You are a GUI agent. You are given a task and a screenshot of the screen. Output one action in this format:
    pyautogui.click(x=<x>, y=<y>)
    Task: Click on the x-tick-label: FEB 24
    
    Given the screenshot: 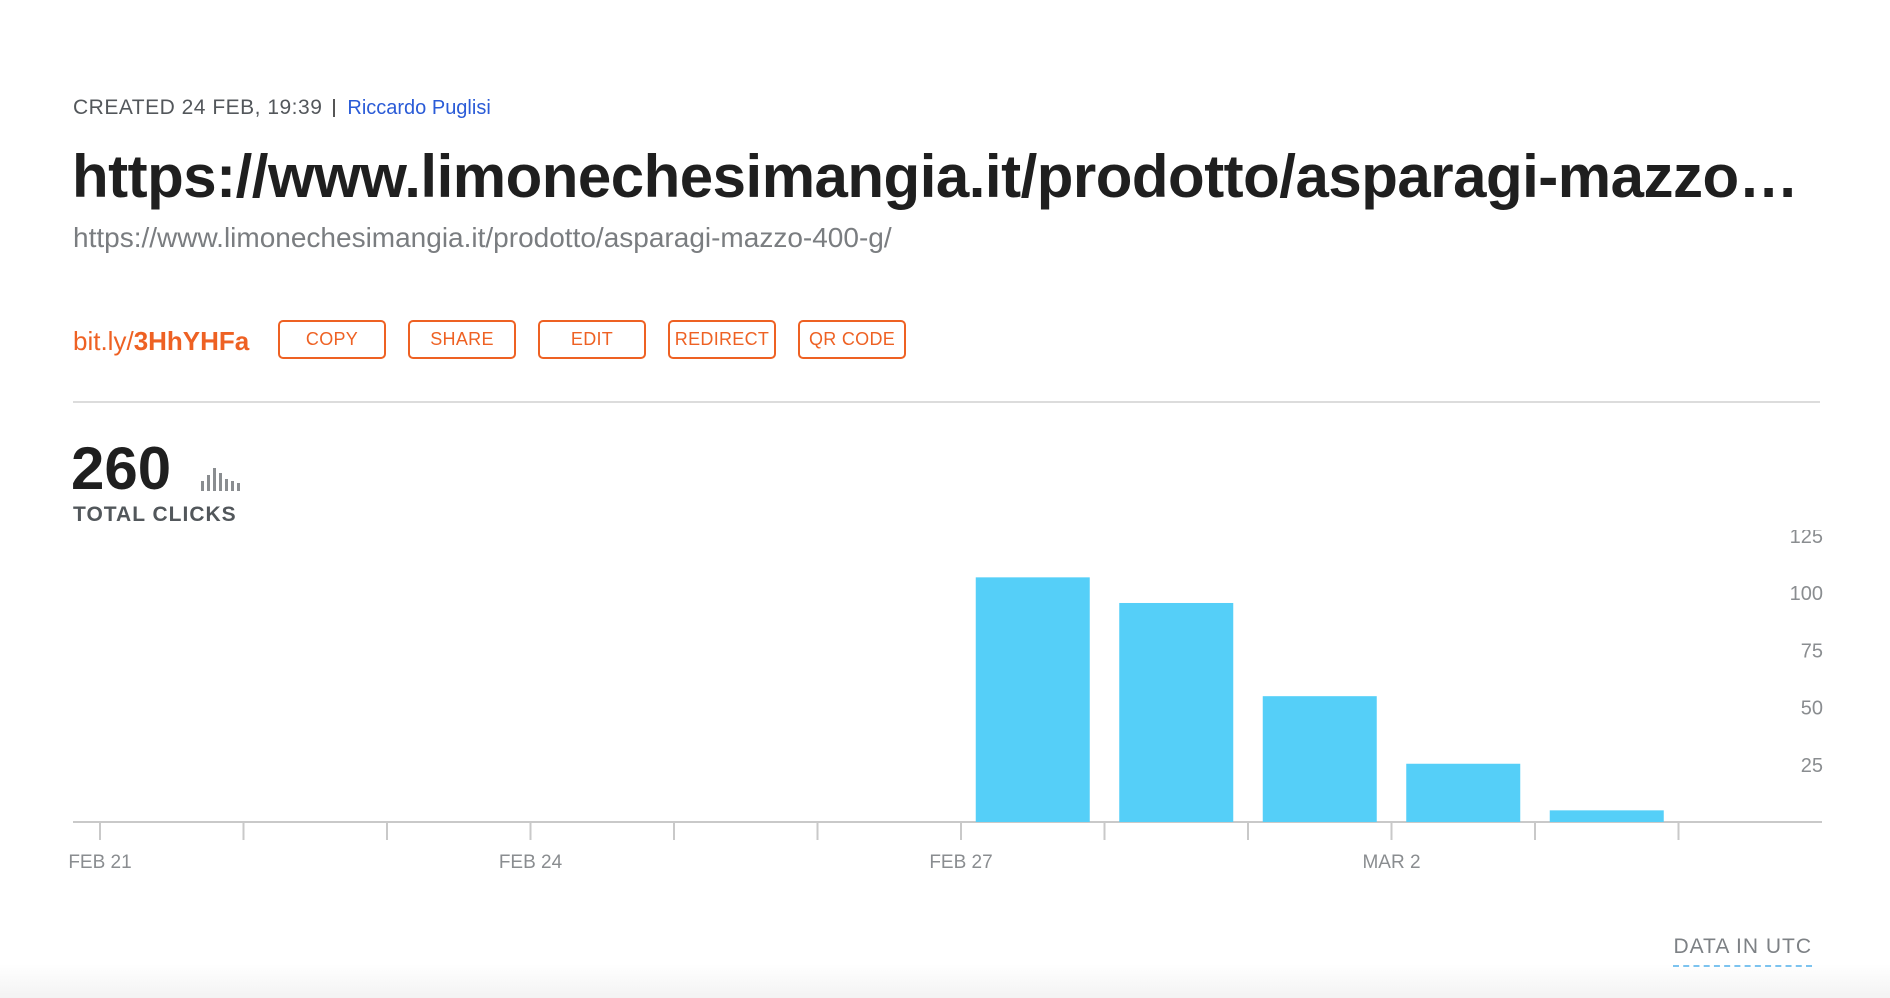 What is the action you would take?
    pyautogui.click(x=531, y=862)
    